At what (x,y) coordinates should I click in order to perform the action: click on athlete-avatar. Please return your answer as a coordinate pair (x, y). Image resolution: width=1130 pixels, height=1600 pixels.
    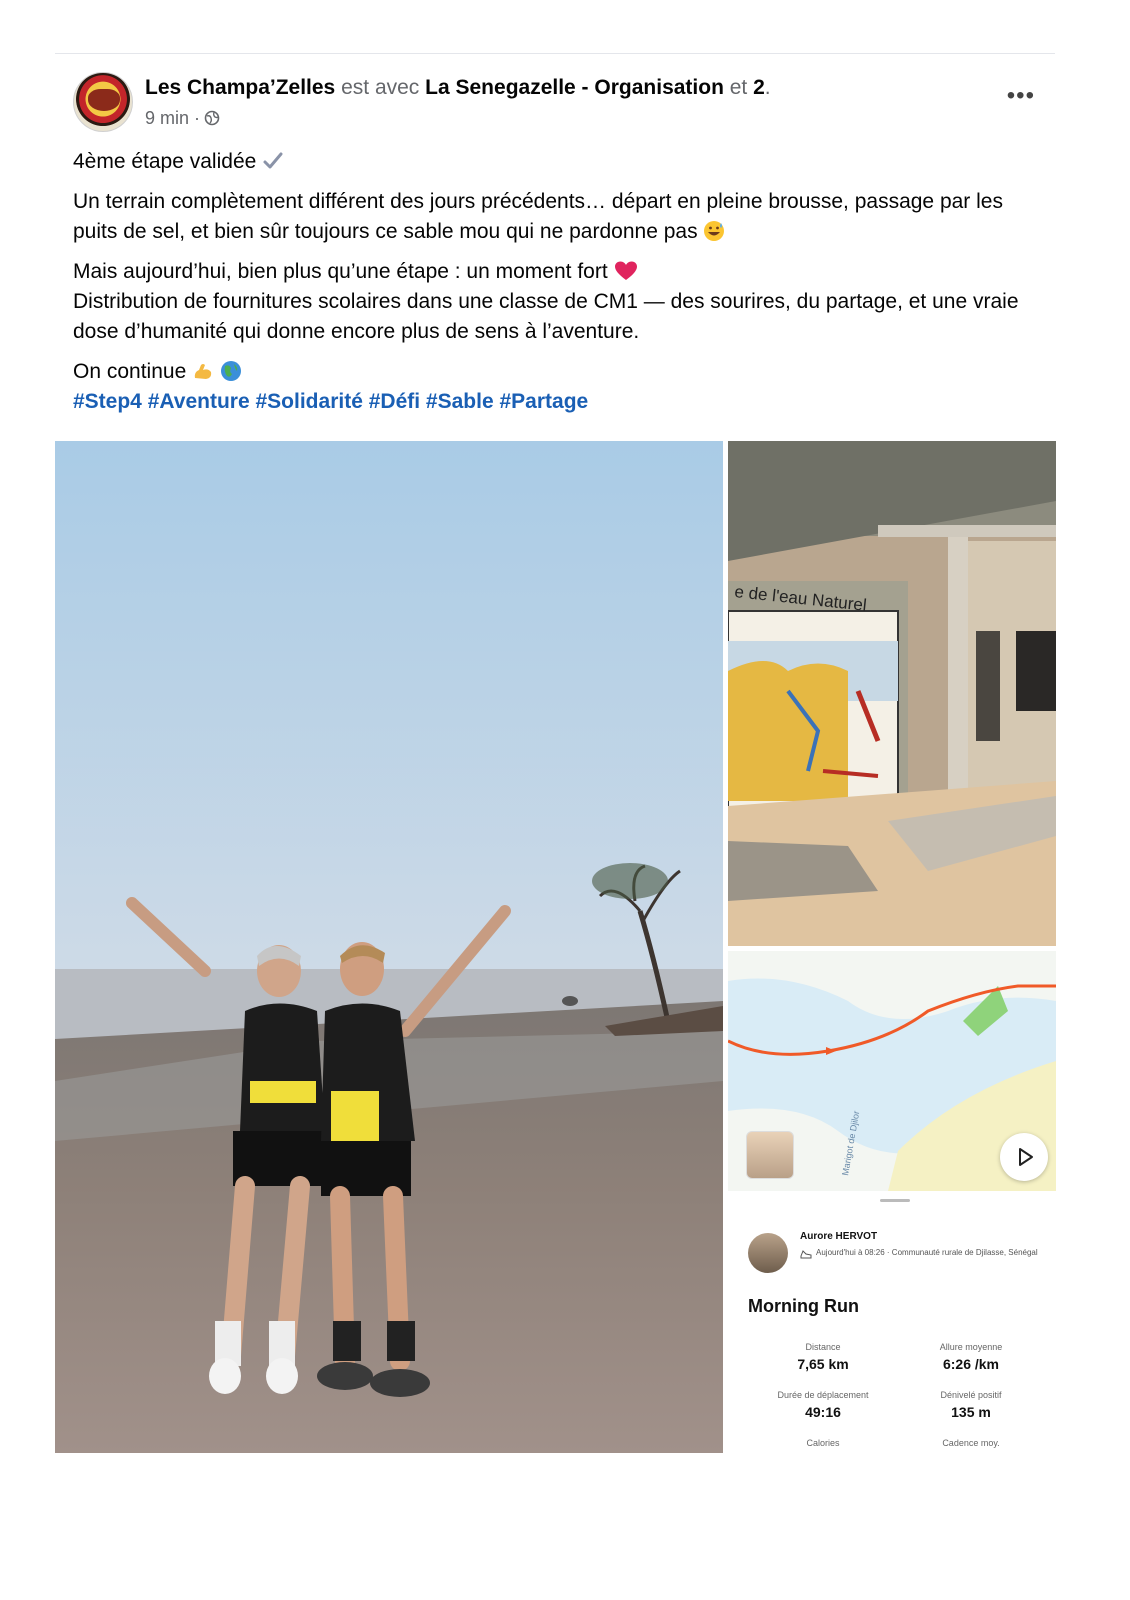
    Looking at the image, I should click on (768, 1253).